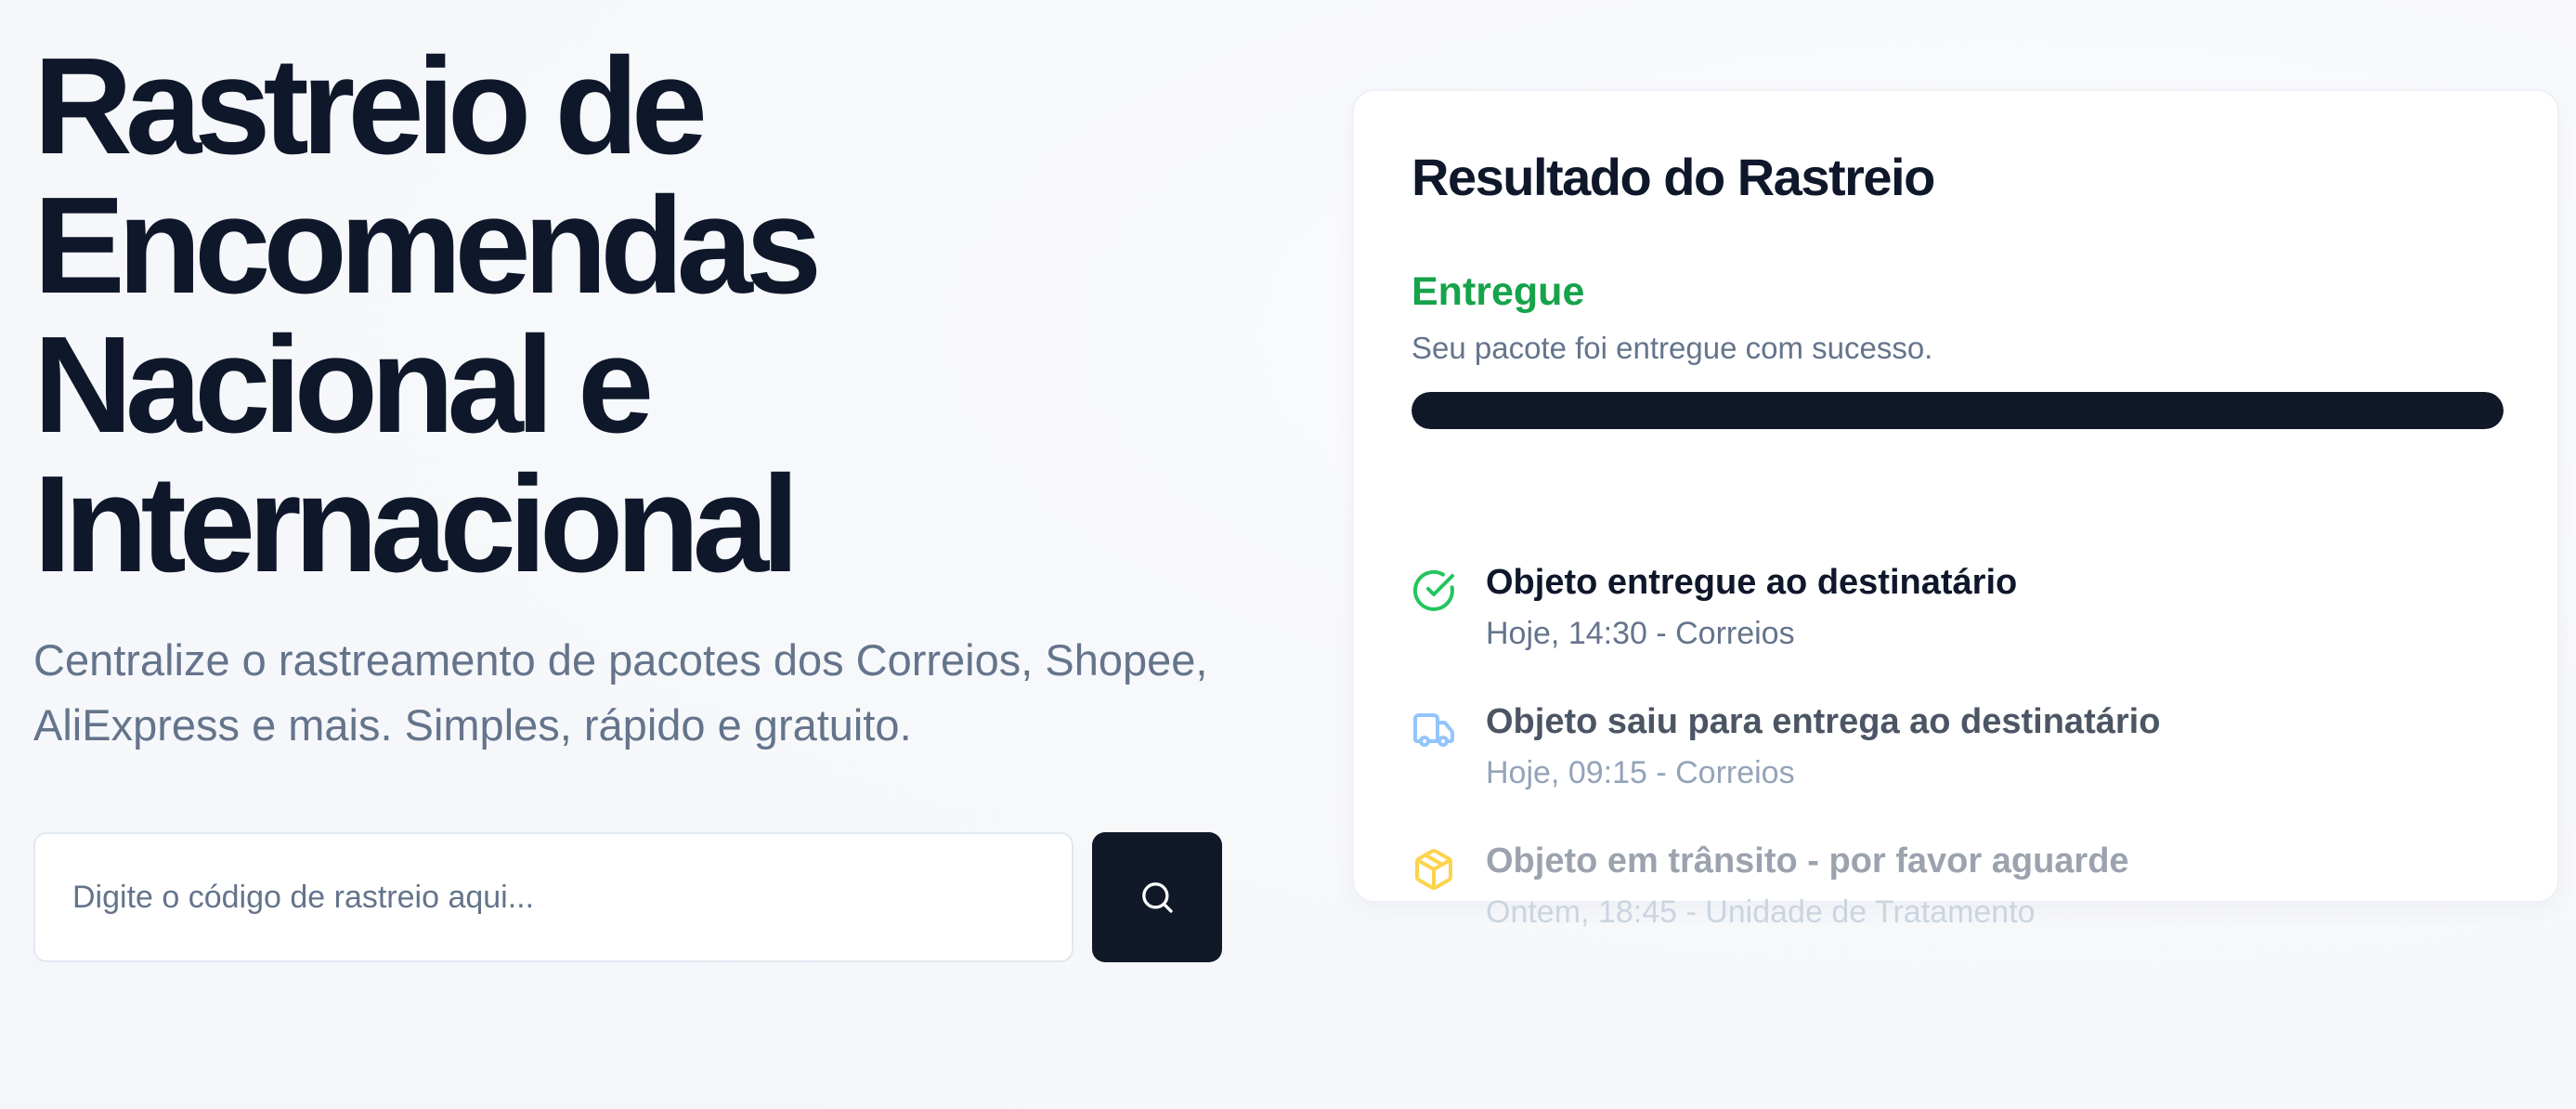 The height and width of the screenshot is (1109, 2576). I want to click on search-bar, so click(627, 897).